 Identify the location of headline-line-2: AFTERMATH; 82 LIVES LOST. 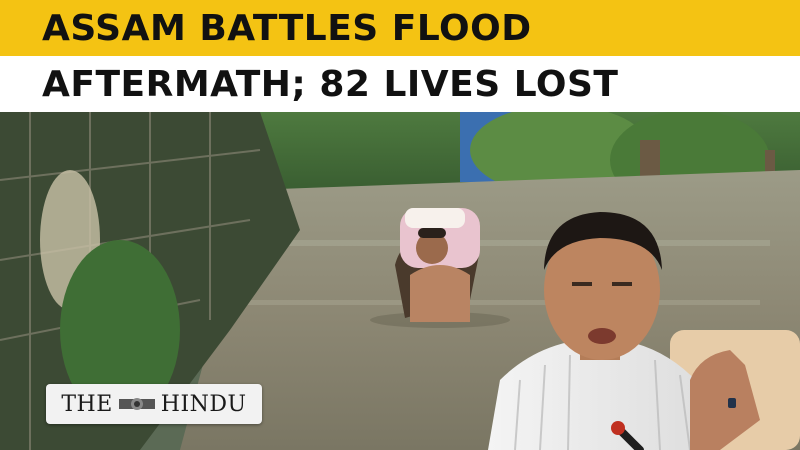
(330, 84).